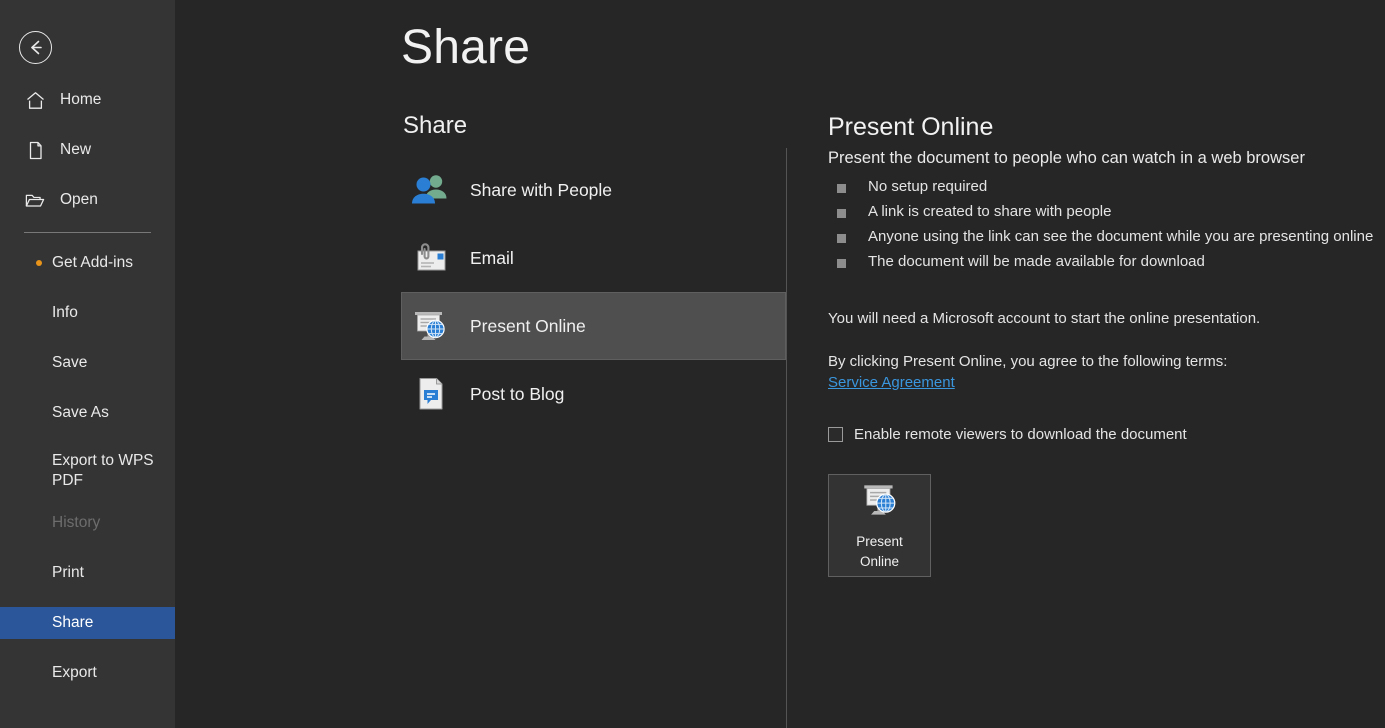 The height and width of the screenshot is (728, 1385). I want to click on sidebar-item-label: Export to WPS PDF, so click(103, 471).